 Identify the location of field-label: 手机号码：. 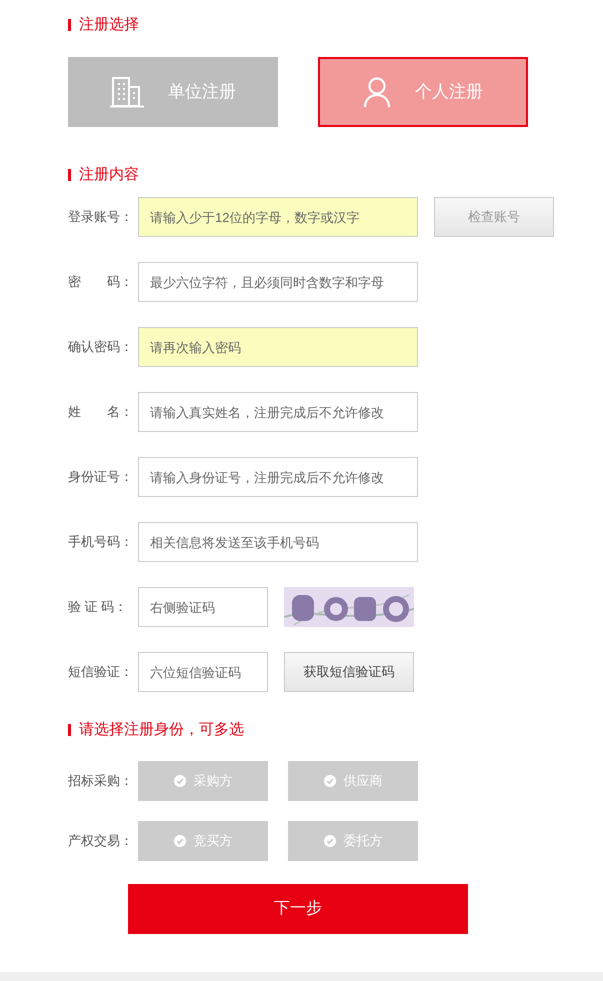
(101, 542).